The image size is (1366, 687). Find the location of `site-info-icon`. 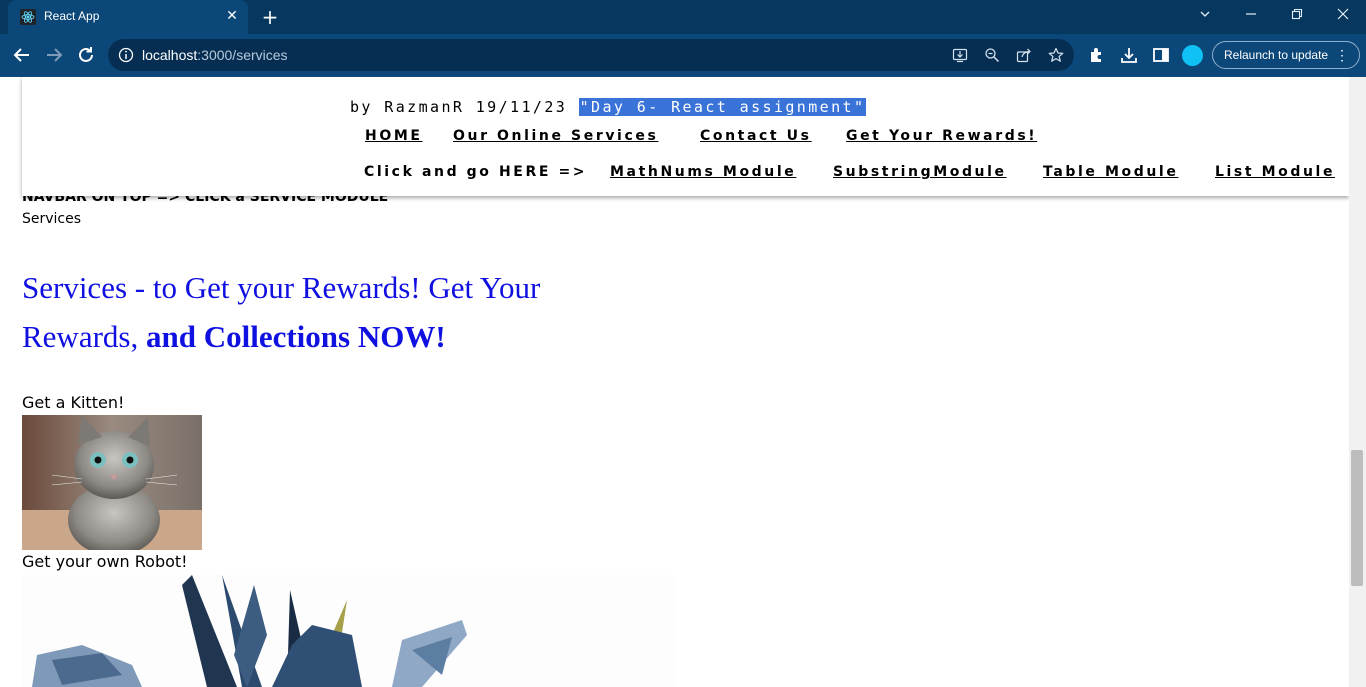

site-info-icon is located at coordinates (126, 55).